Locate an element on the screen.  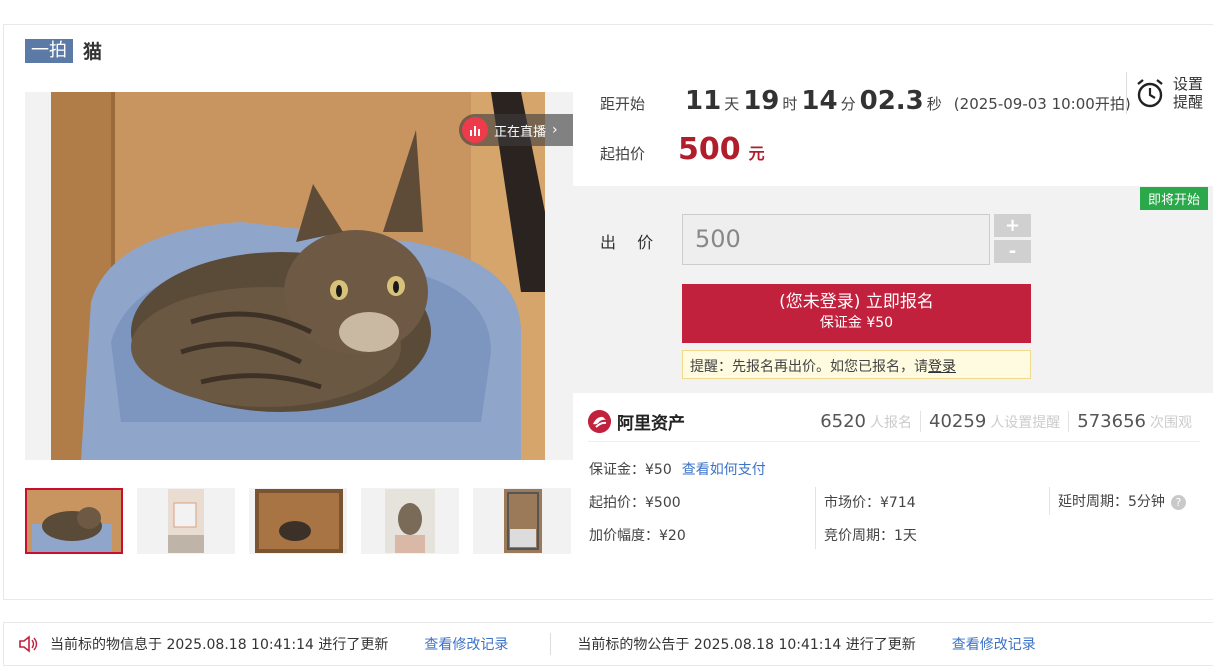
start-price-row: 起拍价 500 元 is located at coordinates (682, 149).